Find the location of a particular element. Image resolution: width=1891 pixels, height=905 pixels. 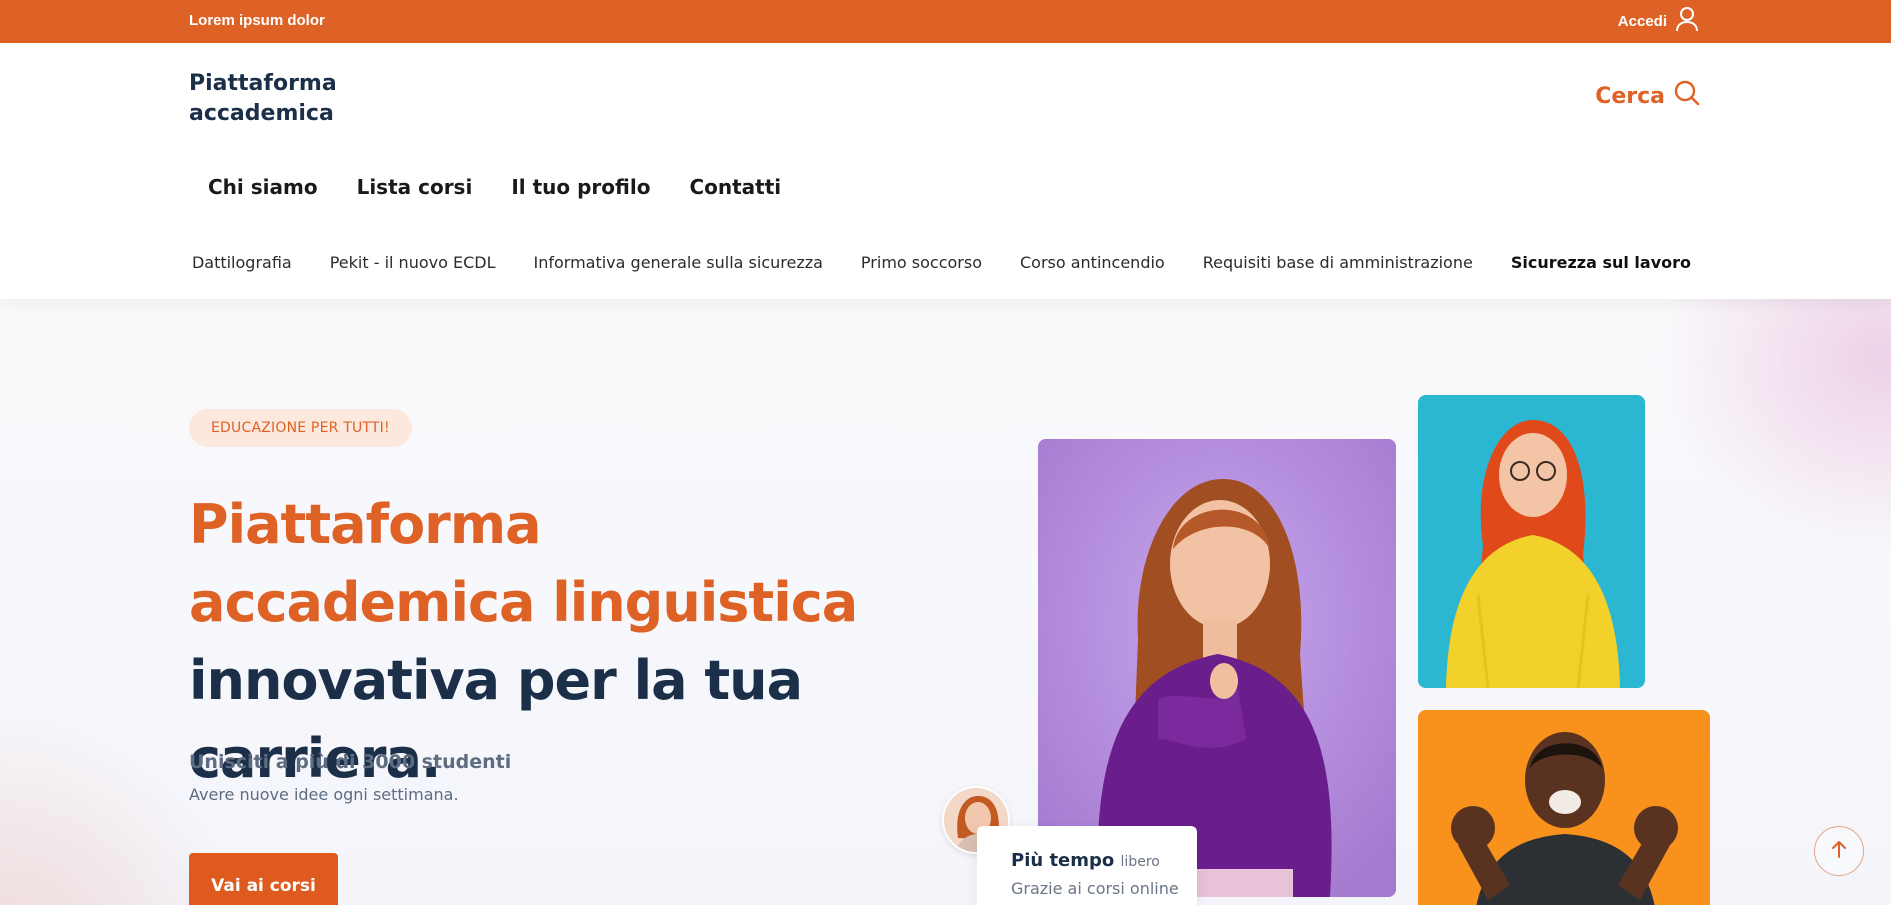

search-button: Cerca is located at coordinates (1648, 96).